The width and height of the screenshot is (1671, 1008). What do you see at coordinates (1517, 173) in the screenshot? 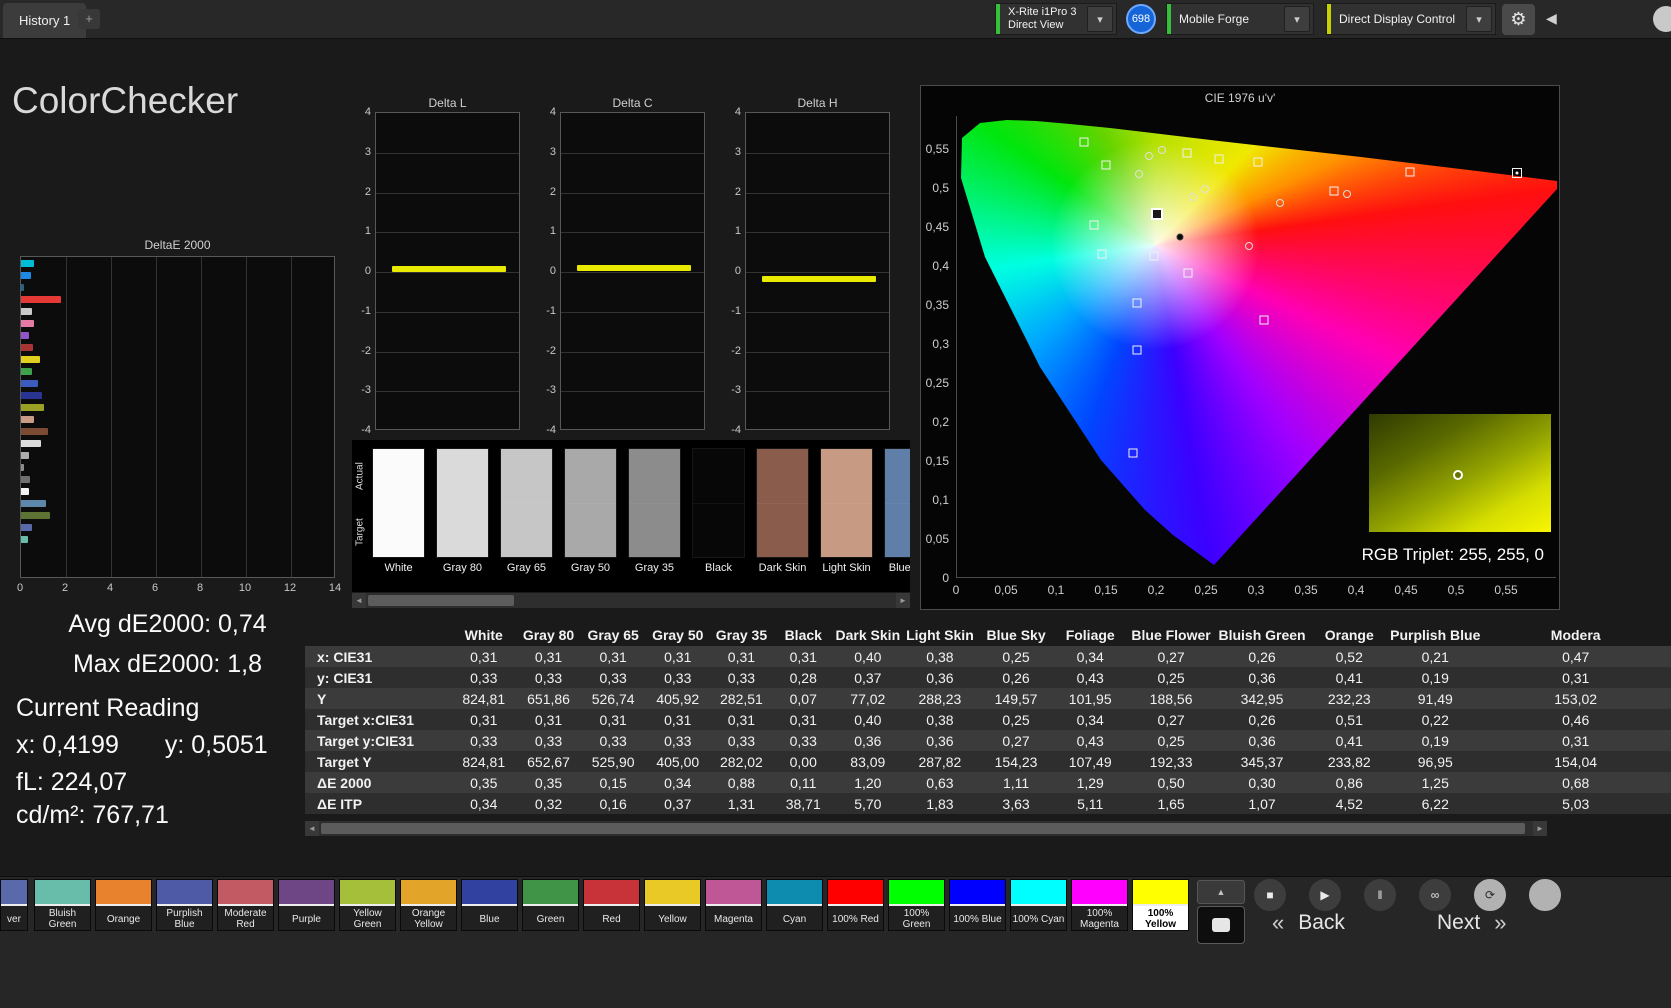
I see `cie-marker-square-dot` at bounding box center [1517, 173].